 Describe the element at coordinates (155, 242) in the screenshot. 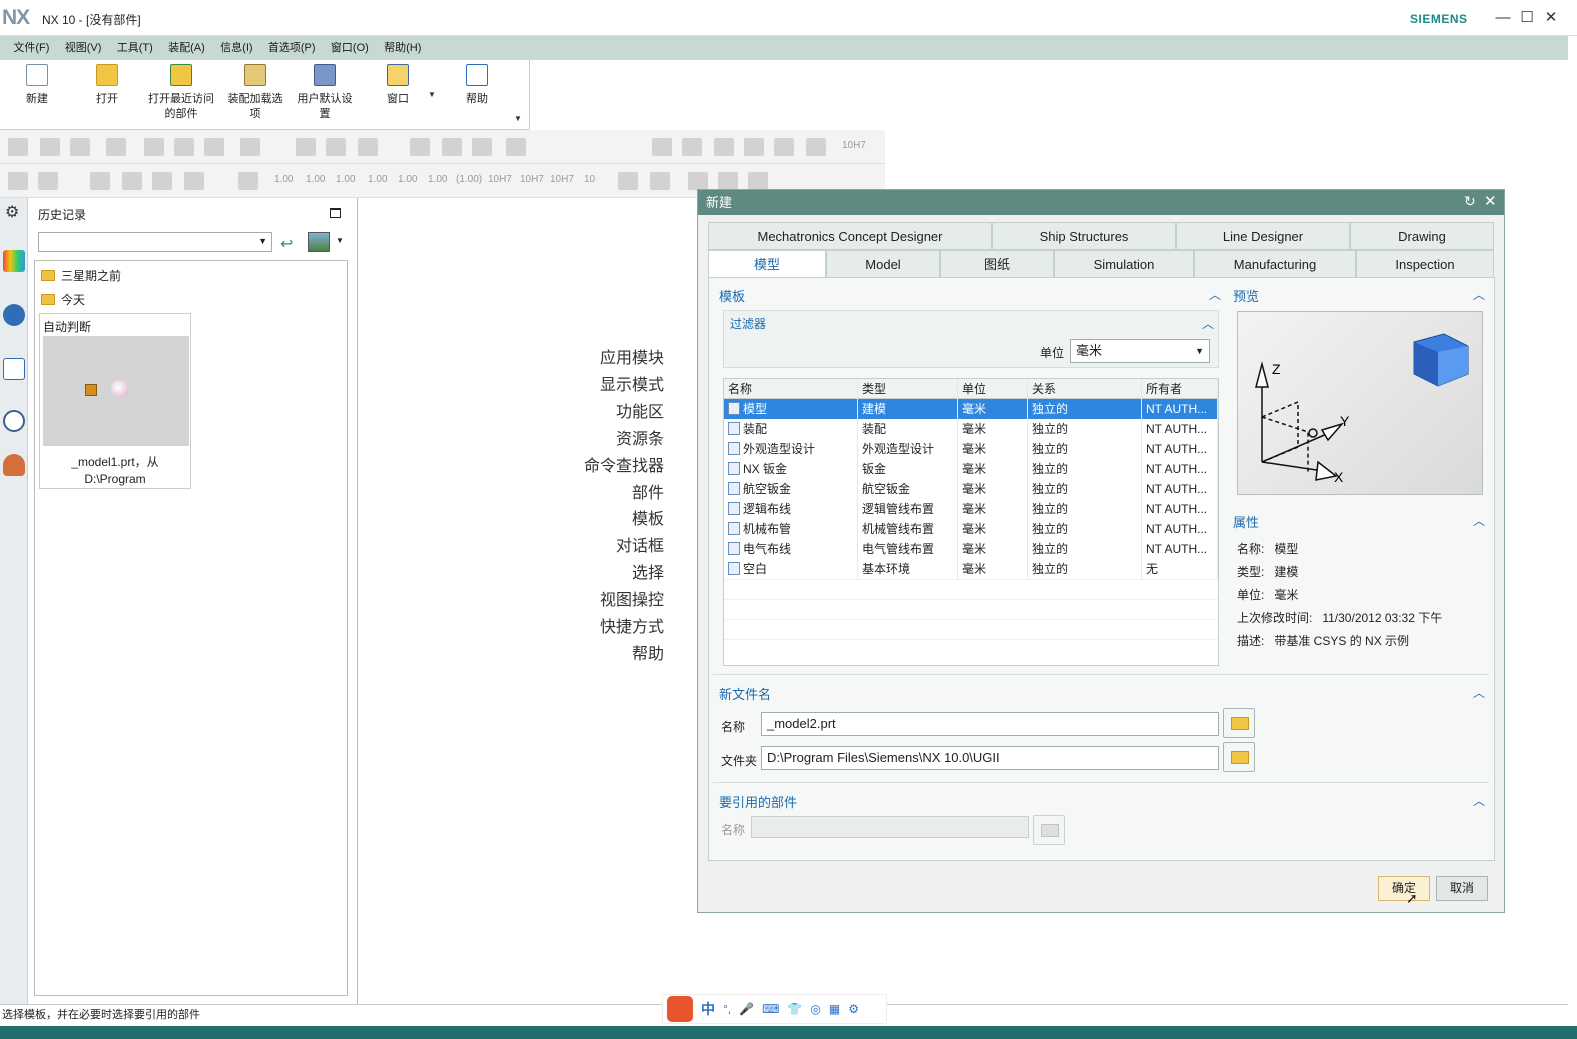

I see `history-filter-dropdown: ▼` at that location.